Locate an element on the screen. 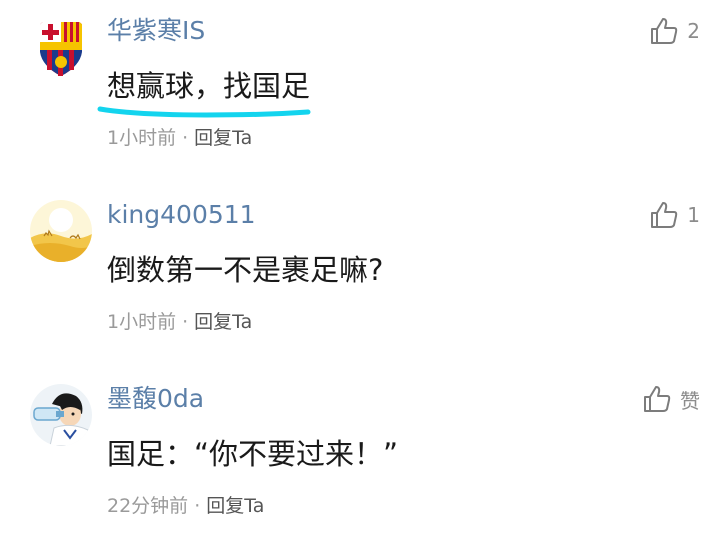 This screenshot has height=552, width=720. comment-text: 国足：“你不要过来！” is located at coordinates (253, 454).